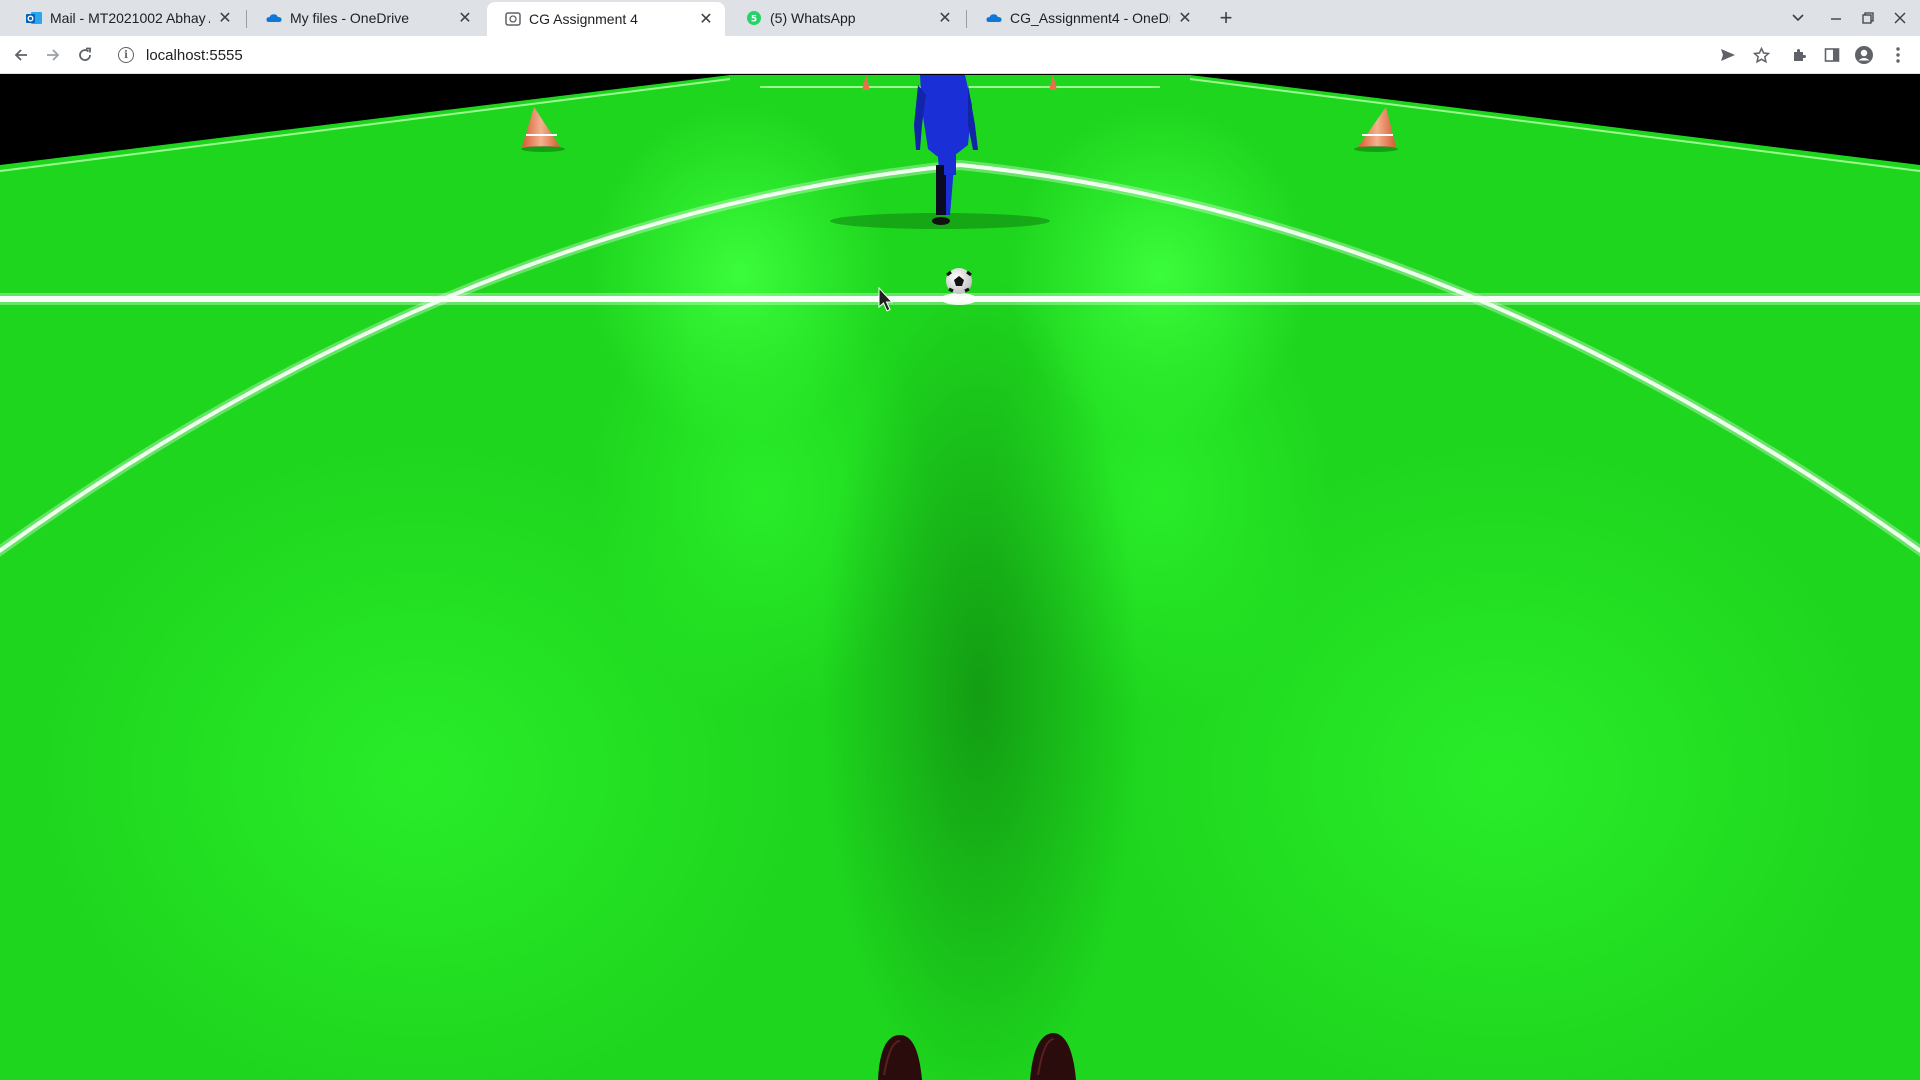  I want to click on restore-button, so click(1868, 18).